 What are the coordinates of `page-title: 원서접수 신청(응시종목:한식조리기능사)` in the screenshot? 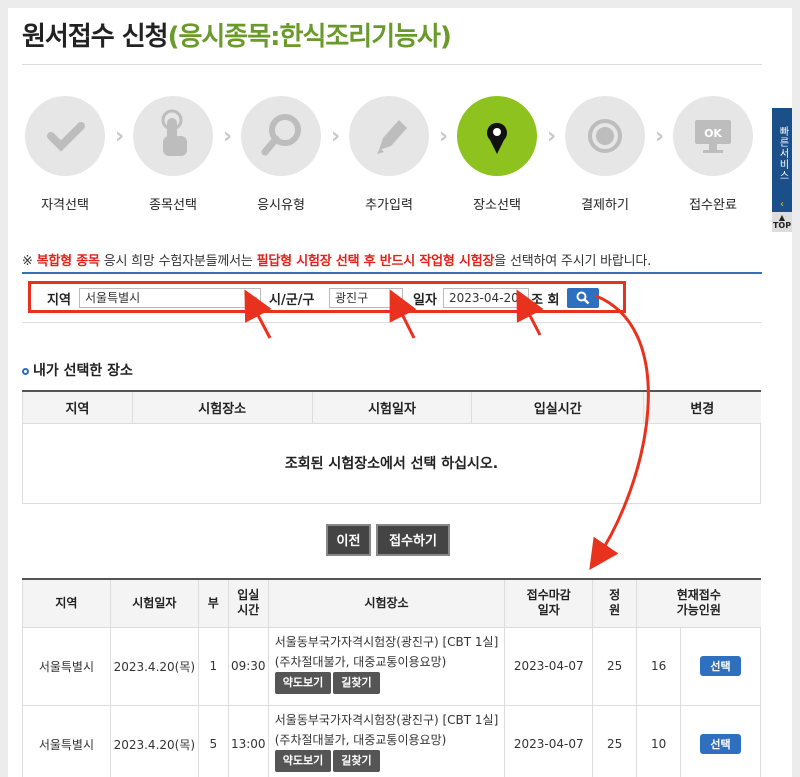 It's located at (237, 34).